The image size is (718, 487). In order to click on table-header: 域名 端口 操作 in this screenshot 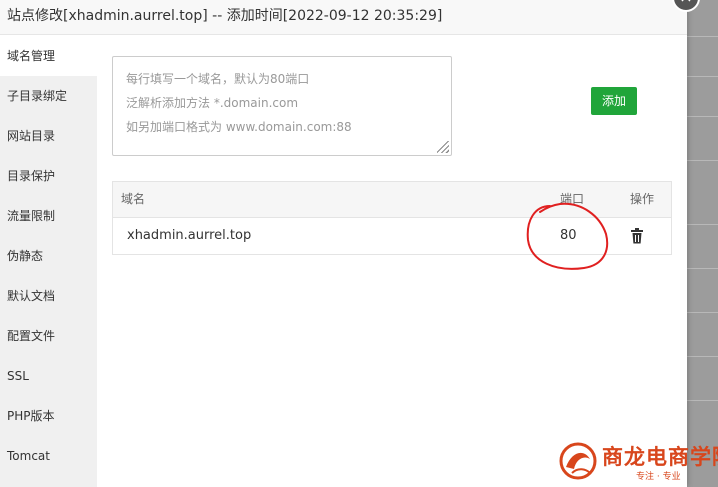, I will do `click(392, 200)`.